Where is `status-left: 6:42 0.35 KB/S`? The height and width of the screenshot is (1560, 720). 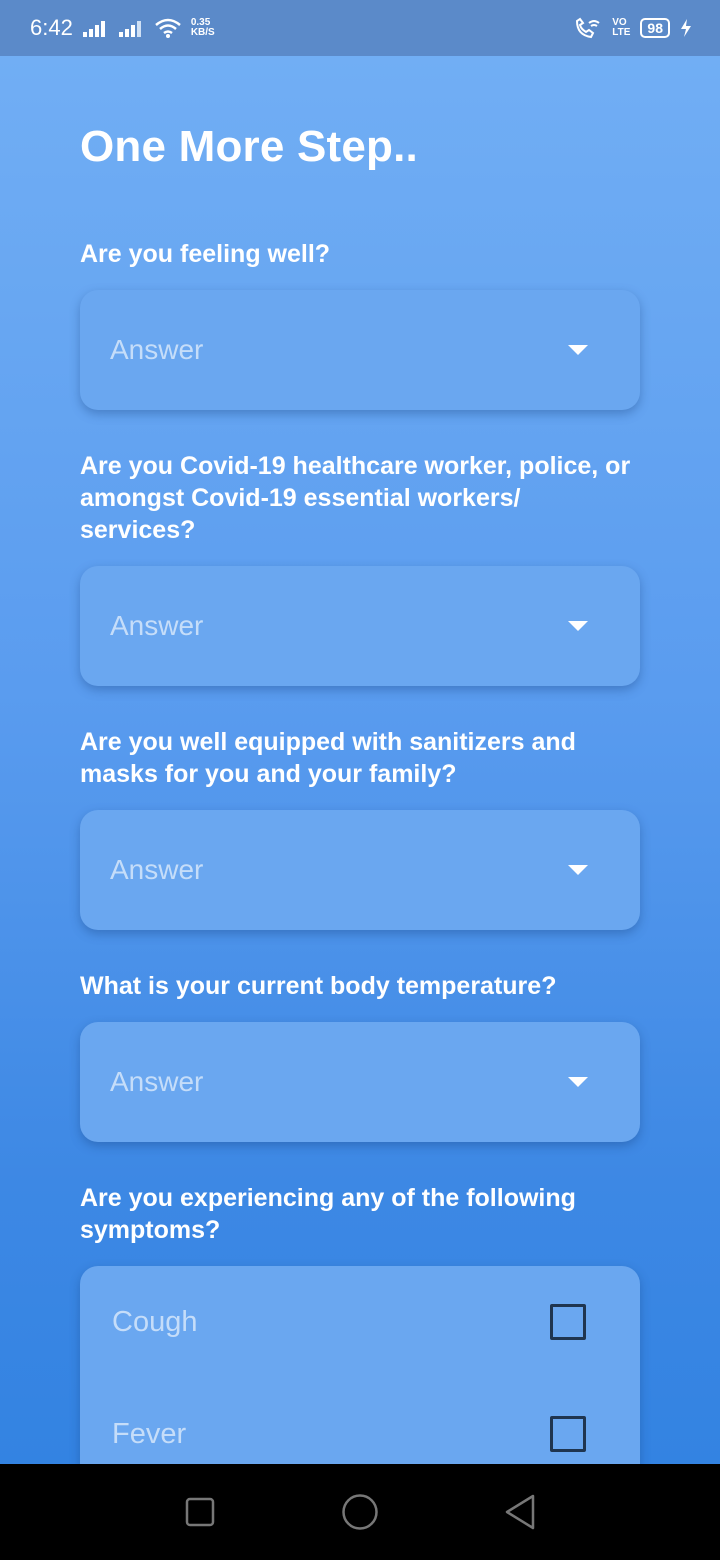 status-left: 6:42 0.35 KB/S is located at coordinates (122, 28).